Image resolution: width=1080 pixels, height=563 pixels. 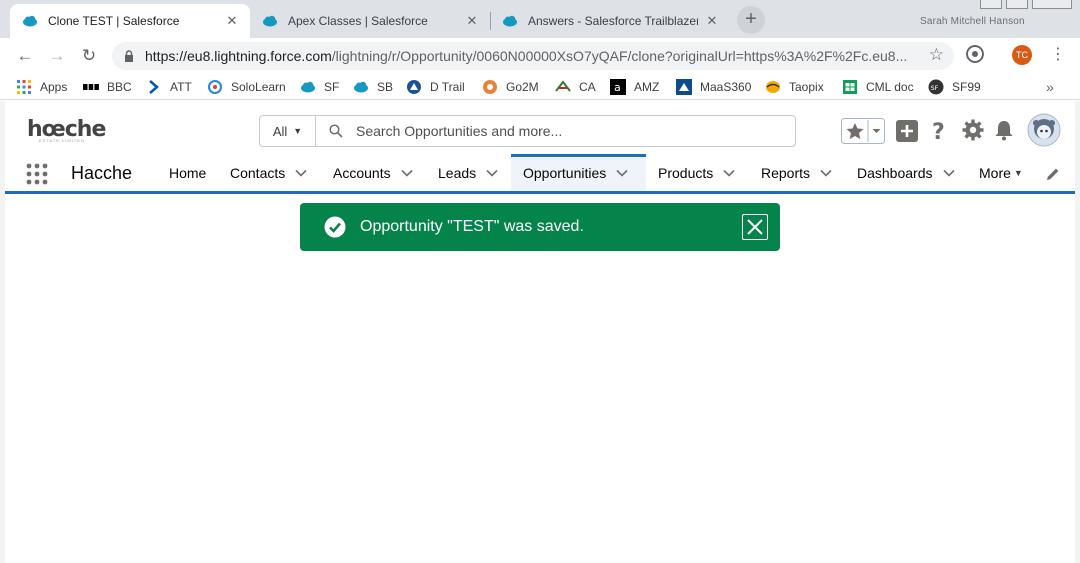 I want to click on nav-item-more: More ▼, so click(x=1001, y=172).